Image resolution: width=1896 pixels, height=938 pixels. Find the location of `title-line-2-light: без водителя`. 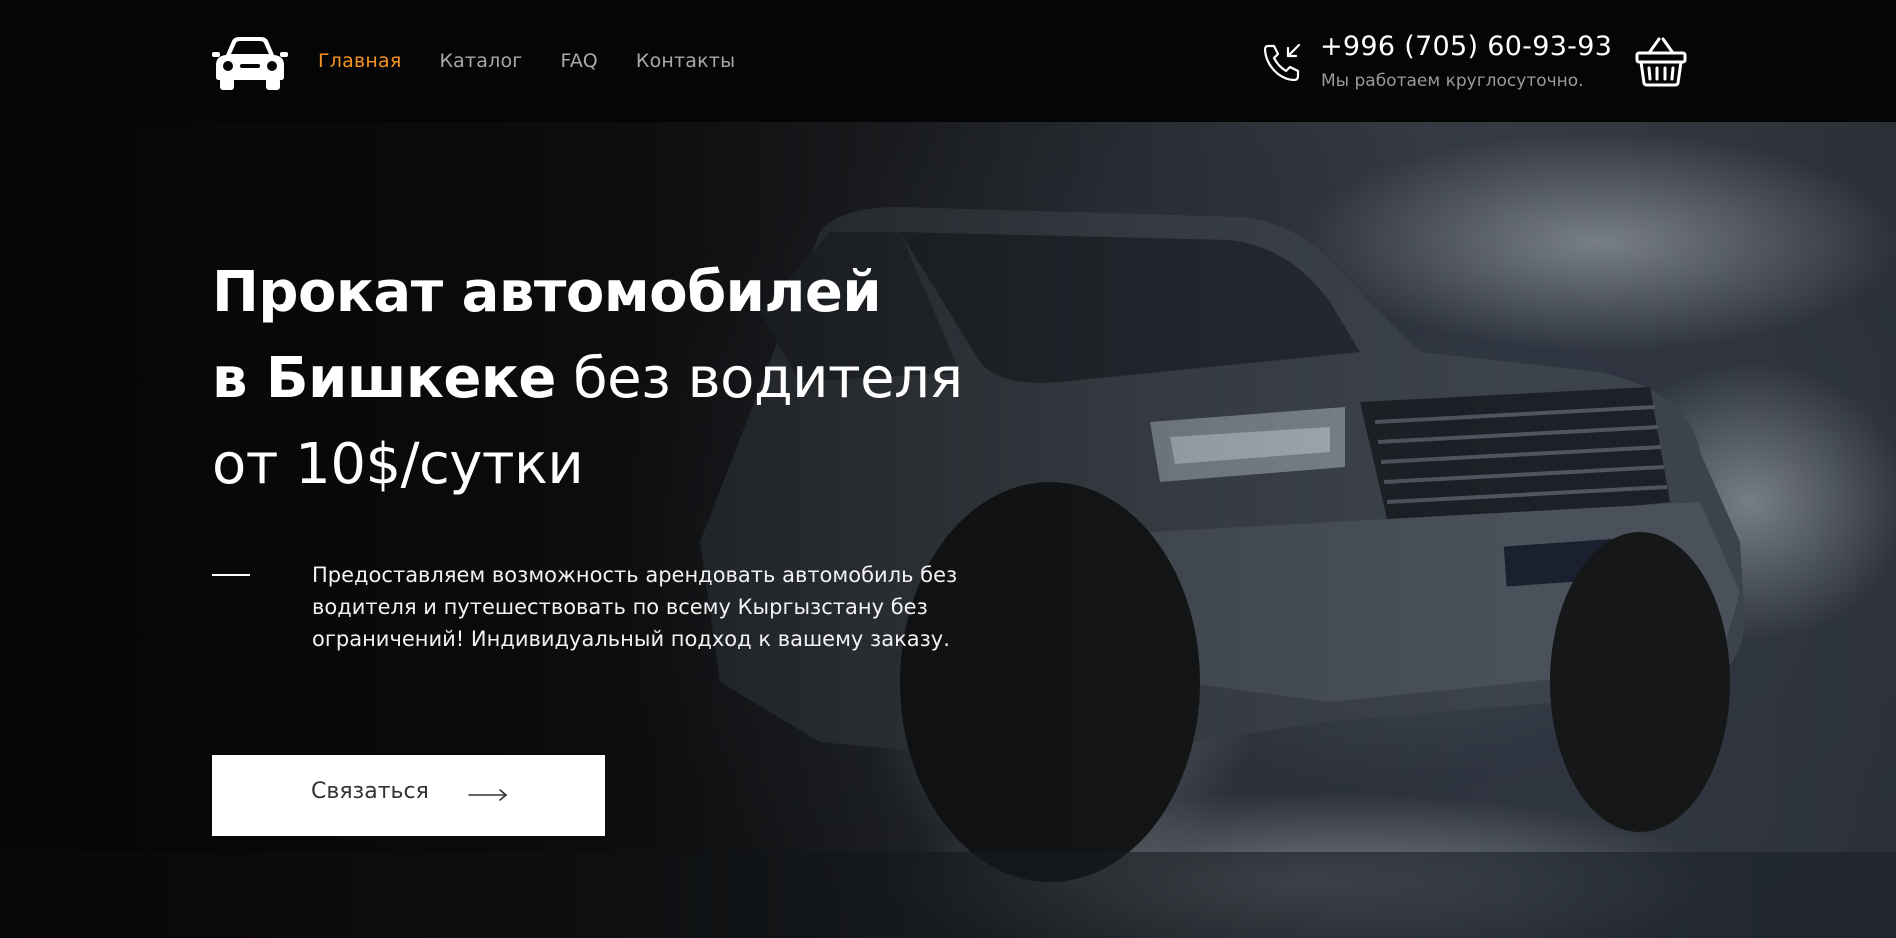

title-line-2-light: без водителя is located at coordinates (759, 378).